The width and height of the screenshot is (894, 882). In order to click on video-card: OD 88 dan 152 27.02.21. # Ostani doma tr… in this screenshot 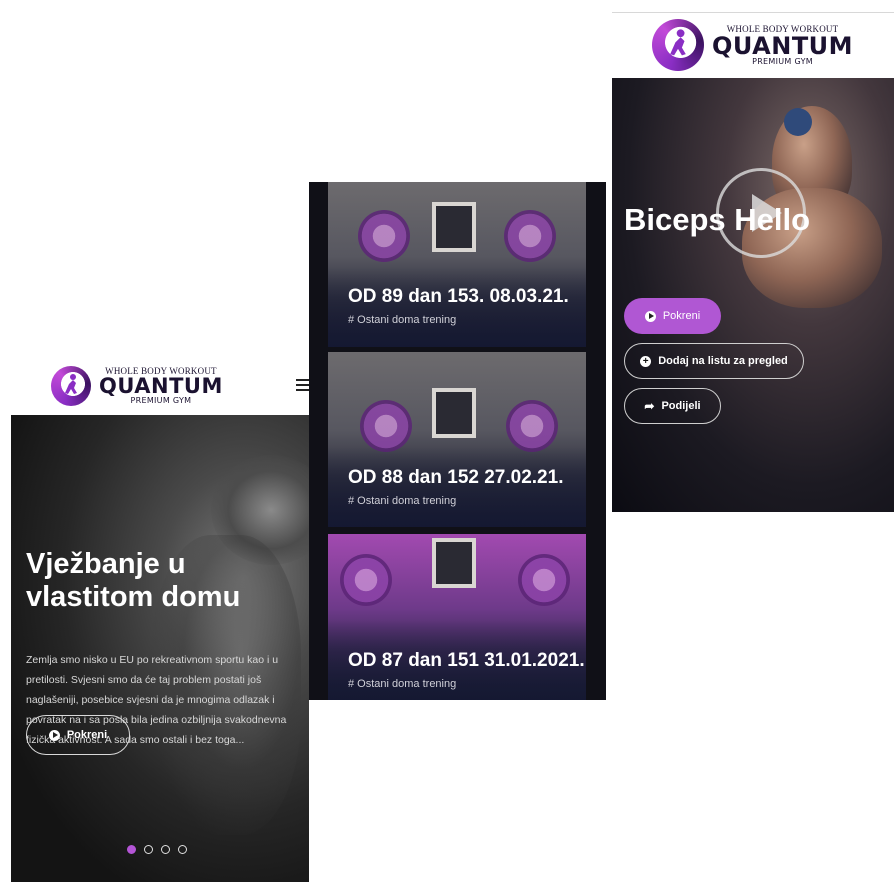, I will do `click(457, 439)`.